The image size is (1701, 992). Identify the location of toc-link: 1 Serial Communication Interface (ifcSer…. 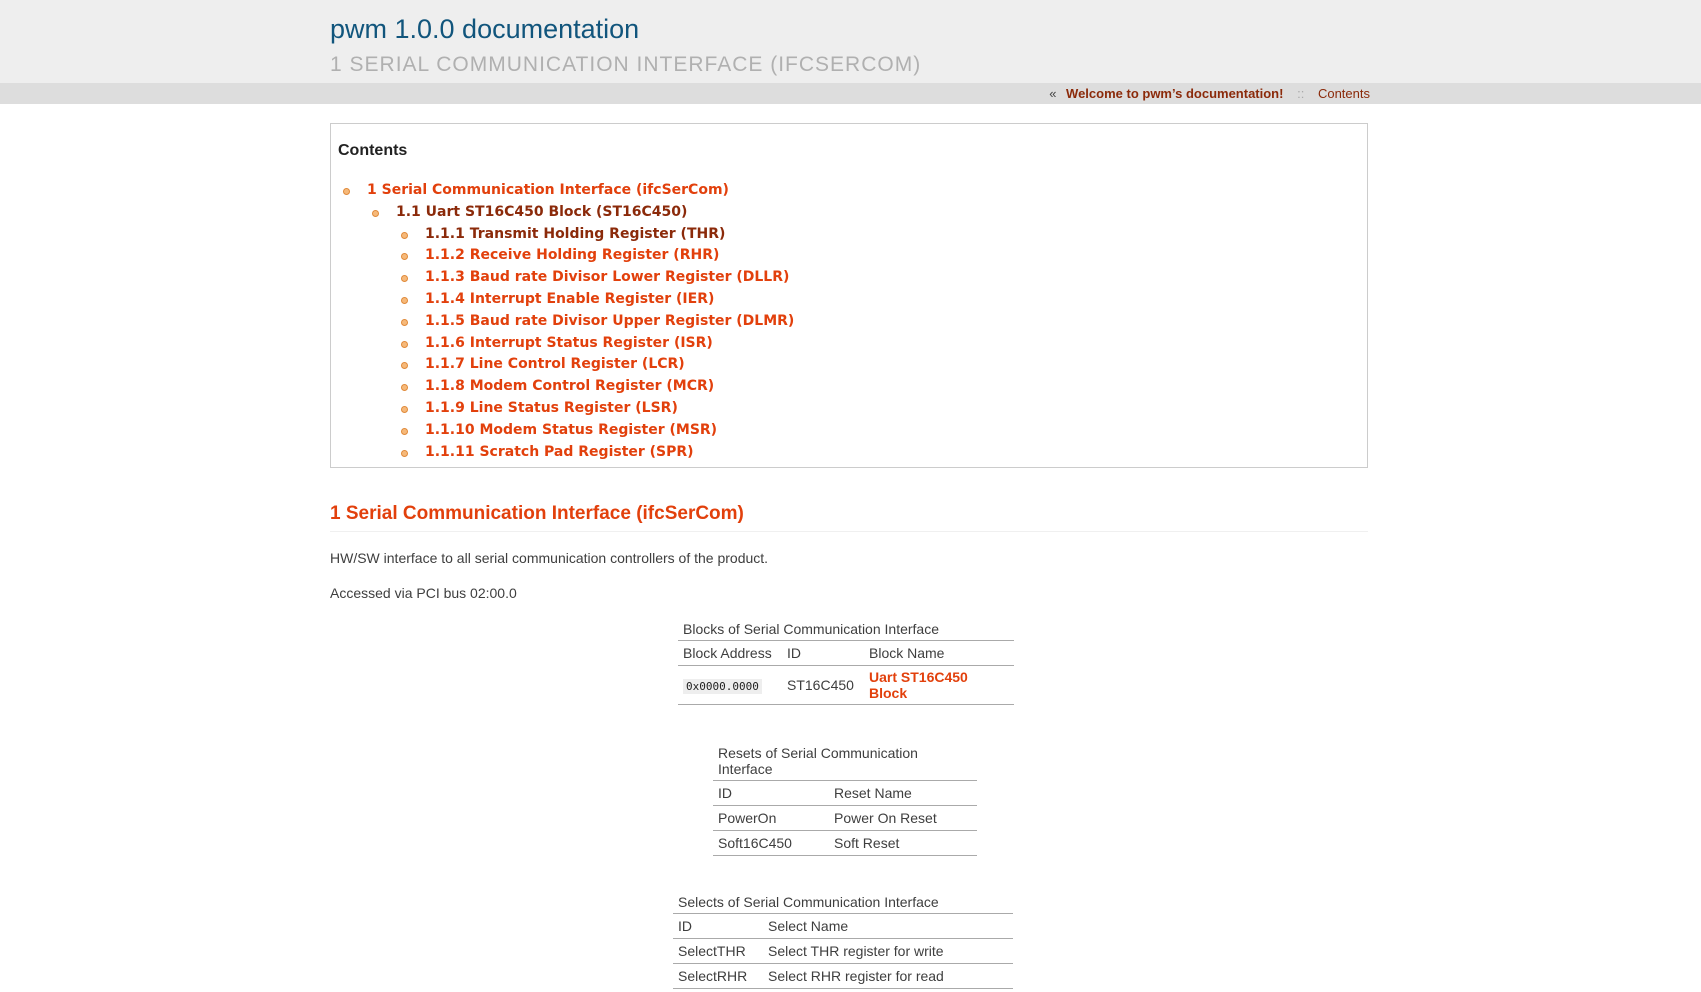
(548, 191).